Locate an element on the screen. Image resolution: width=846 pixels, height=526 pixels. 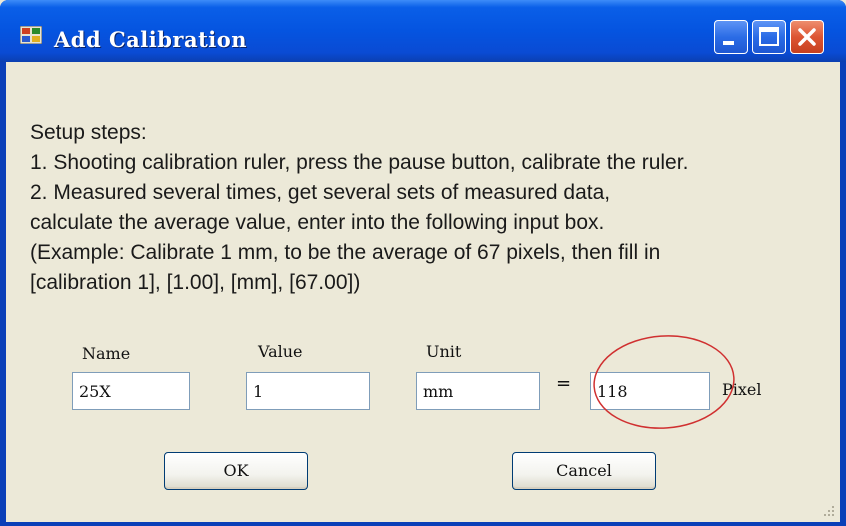
instruction-line: [calibration 1], [1.00], [mm], [67.00]) is located at coordinates (195, 282).